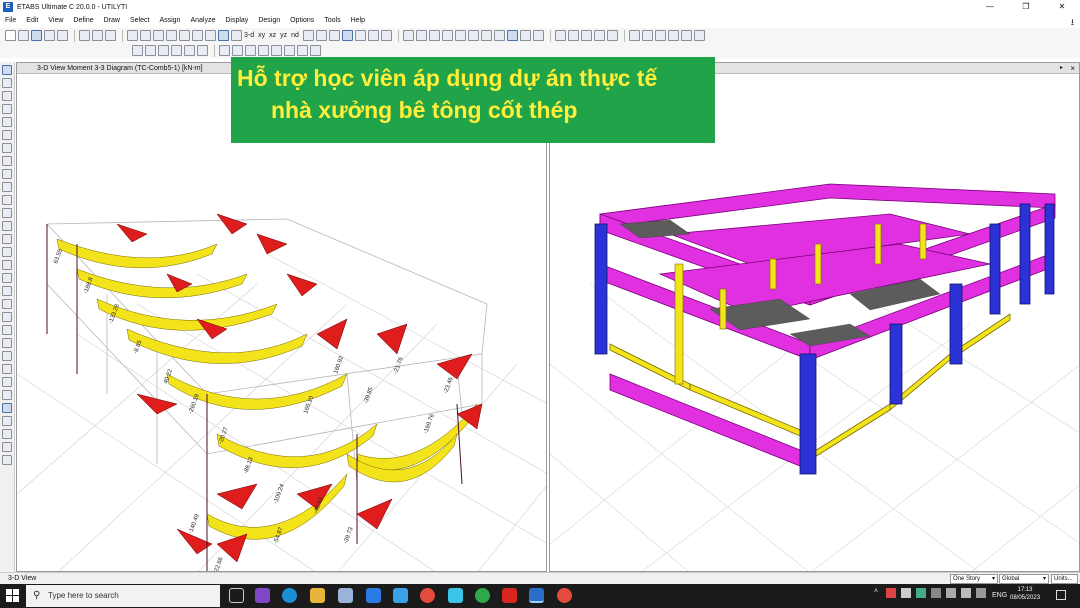  Describe the element at coordinates (7, 343) in the screenshot. I see `select-intersect-left-icon` at that location.